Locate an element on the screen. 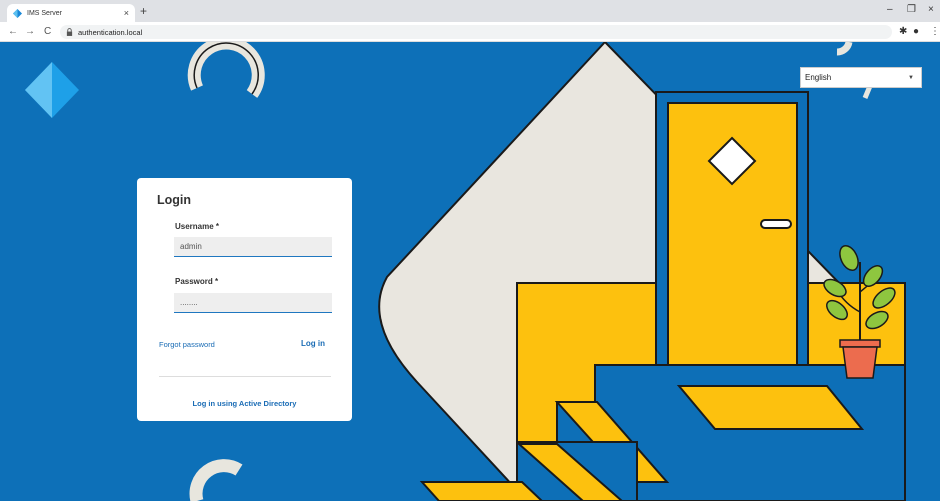  browser-tab: IMS Server × is located at coordinates (71, 13).